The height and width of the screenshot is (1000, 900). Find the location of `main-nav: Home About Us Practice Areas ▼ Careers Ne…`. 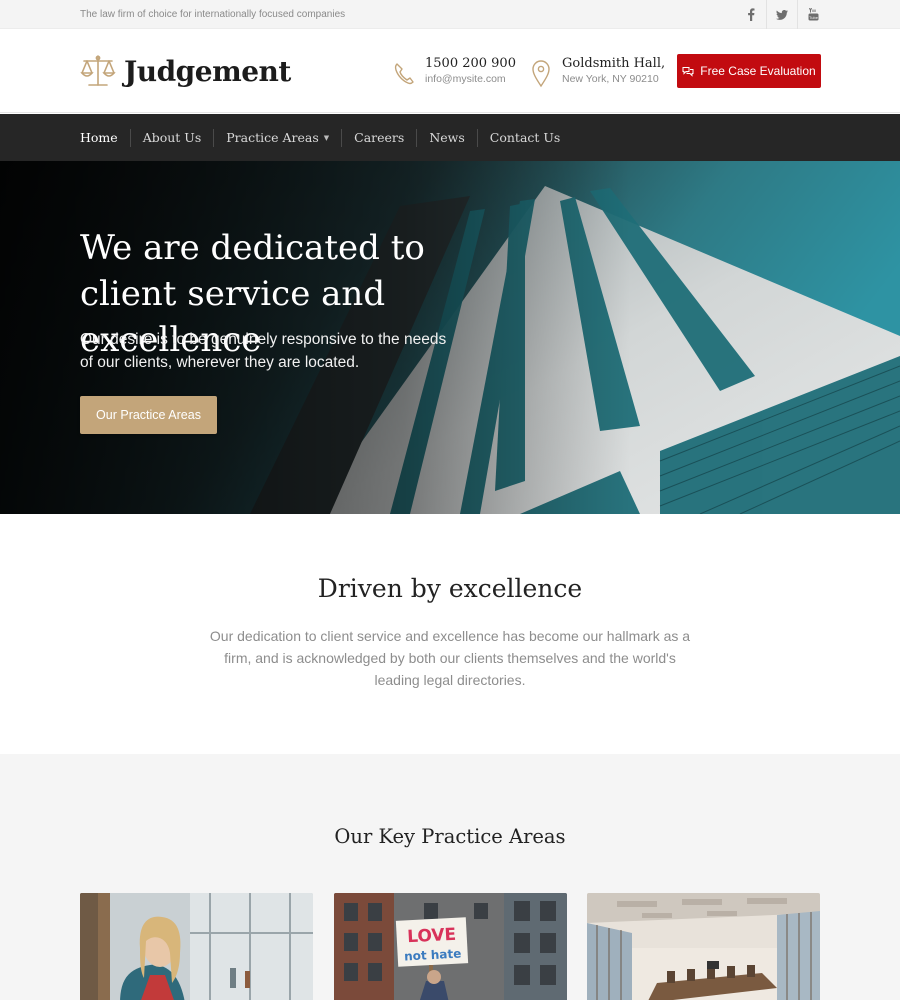

main-nav: Home About Us Practice Areas ▼ Careers Ne… is located at coordinates (450, 137).